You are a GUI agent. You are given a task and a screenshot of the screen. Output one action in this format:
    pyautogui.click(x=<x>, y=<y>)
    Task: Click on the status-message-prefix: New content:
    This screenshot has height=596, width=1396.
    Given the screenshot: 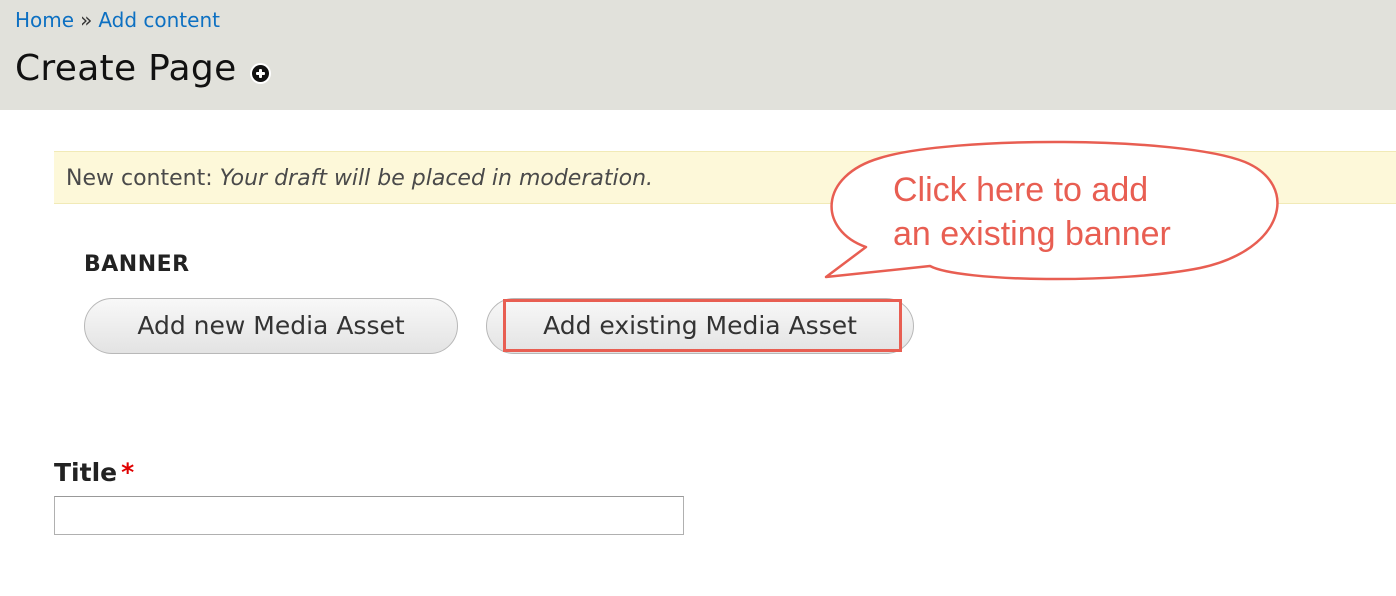 What is the action you would take?
    pyautogui.click(x=139, y=178)
    